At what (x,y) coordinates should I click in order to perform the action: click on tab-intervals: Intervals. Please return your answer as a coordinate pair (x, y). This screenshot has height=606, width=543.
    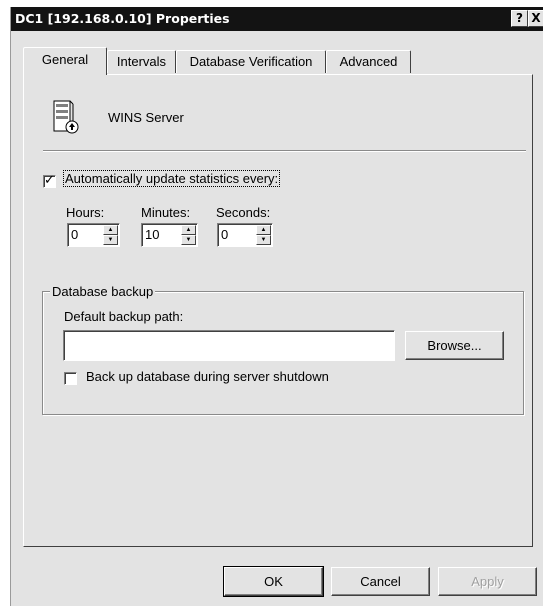
    Looking at the image, I should click on (141, 61).